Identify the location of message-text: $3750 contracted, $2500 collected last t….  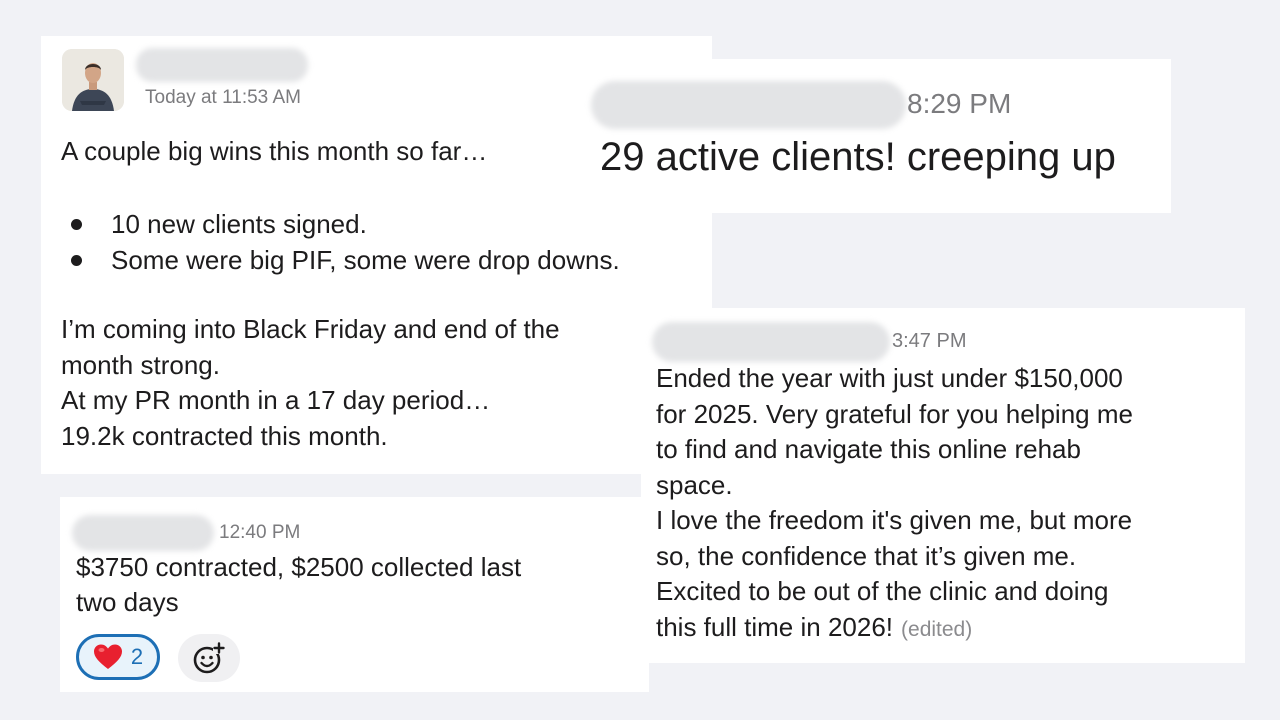
(299, 584).